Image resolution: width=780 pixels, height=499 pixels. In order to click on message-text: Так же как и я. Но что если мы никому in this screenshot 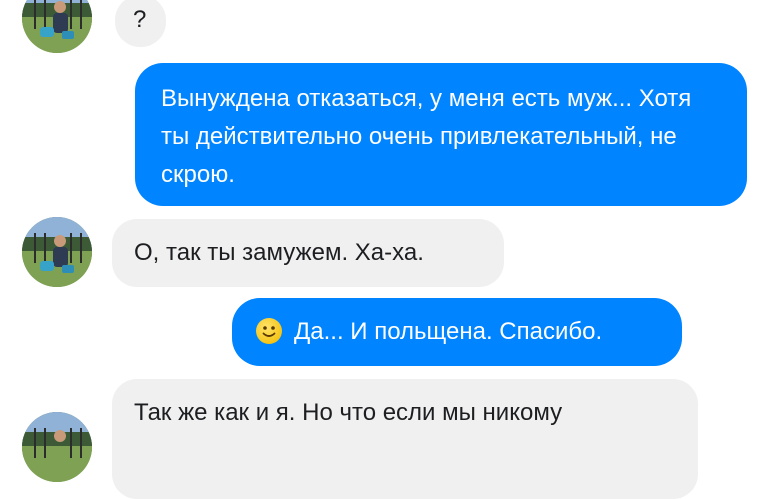, I will do `click(348, 412)`.